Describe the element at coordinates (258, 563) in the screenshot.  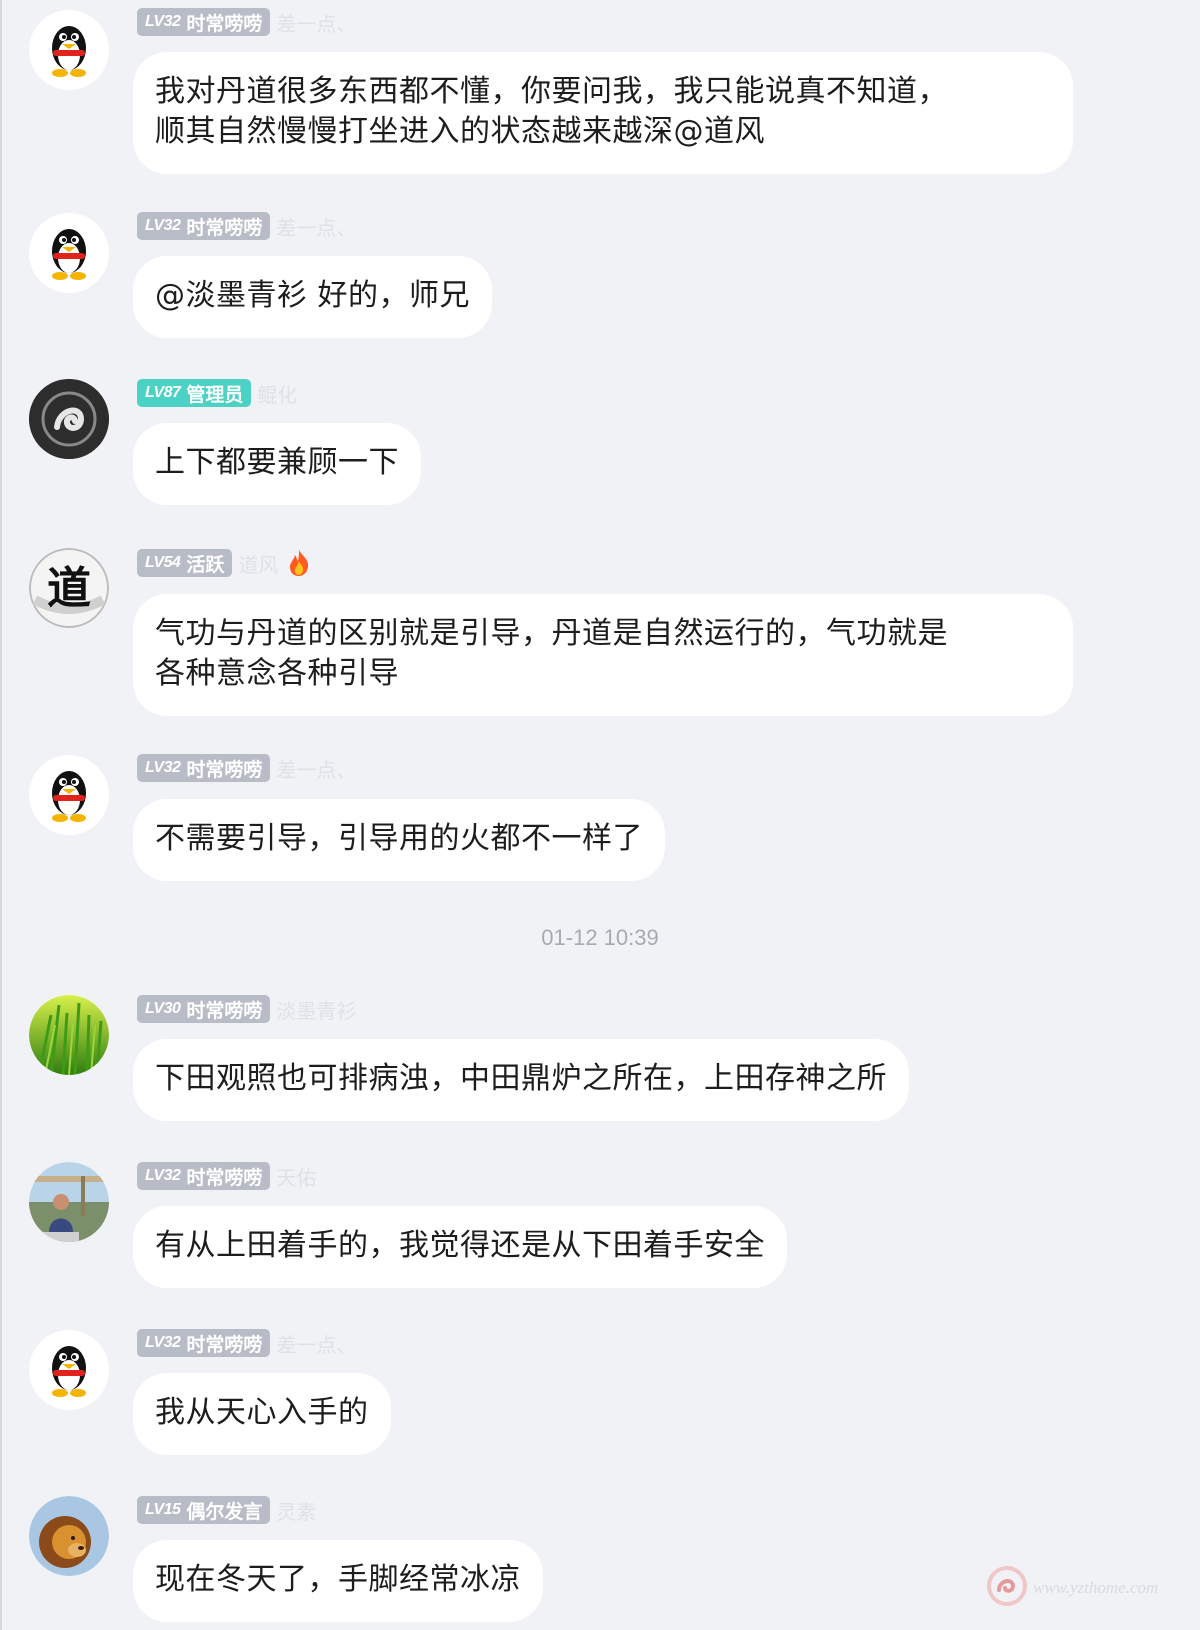
I see `nickname: 道风` at that location.